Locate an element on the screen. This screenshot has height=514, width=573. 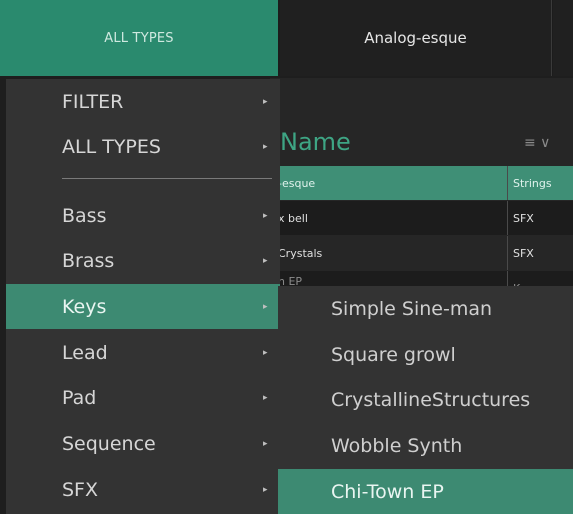
menu-item-keys: Keys ▸ is located at coordinates (143, 306).